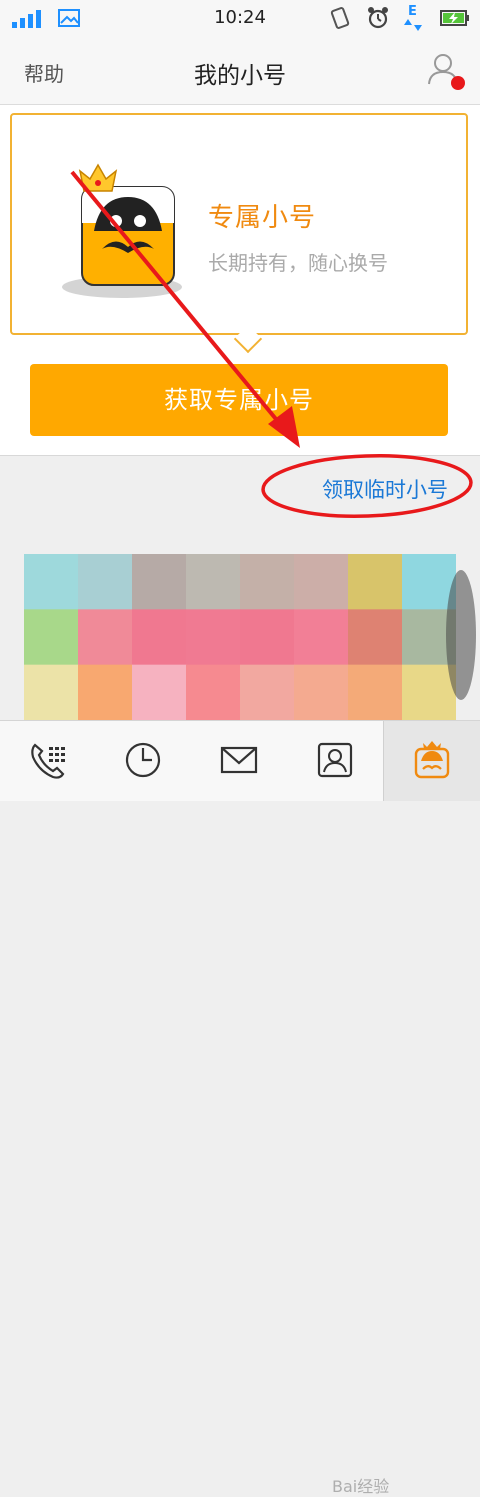 The height and width of the screenshot is (1497, 480). I want to click on card-pointer, so click(248, 339).